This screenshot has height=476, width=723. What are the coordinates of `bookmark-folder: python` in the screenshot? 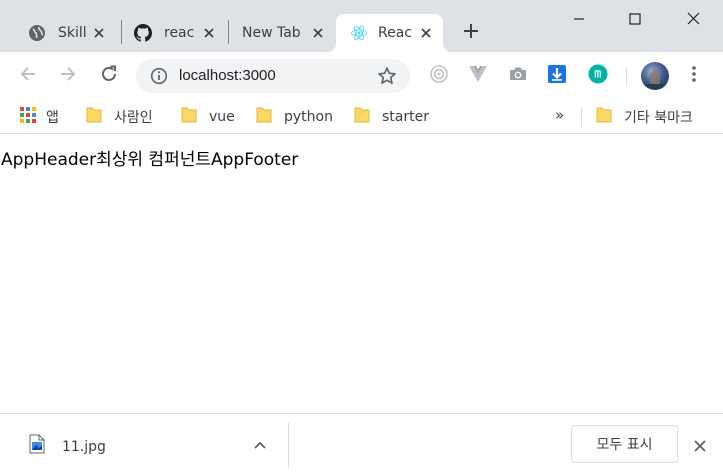 It's located at (294, 117).